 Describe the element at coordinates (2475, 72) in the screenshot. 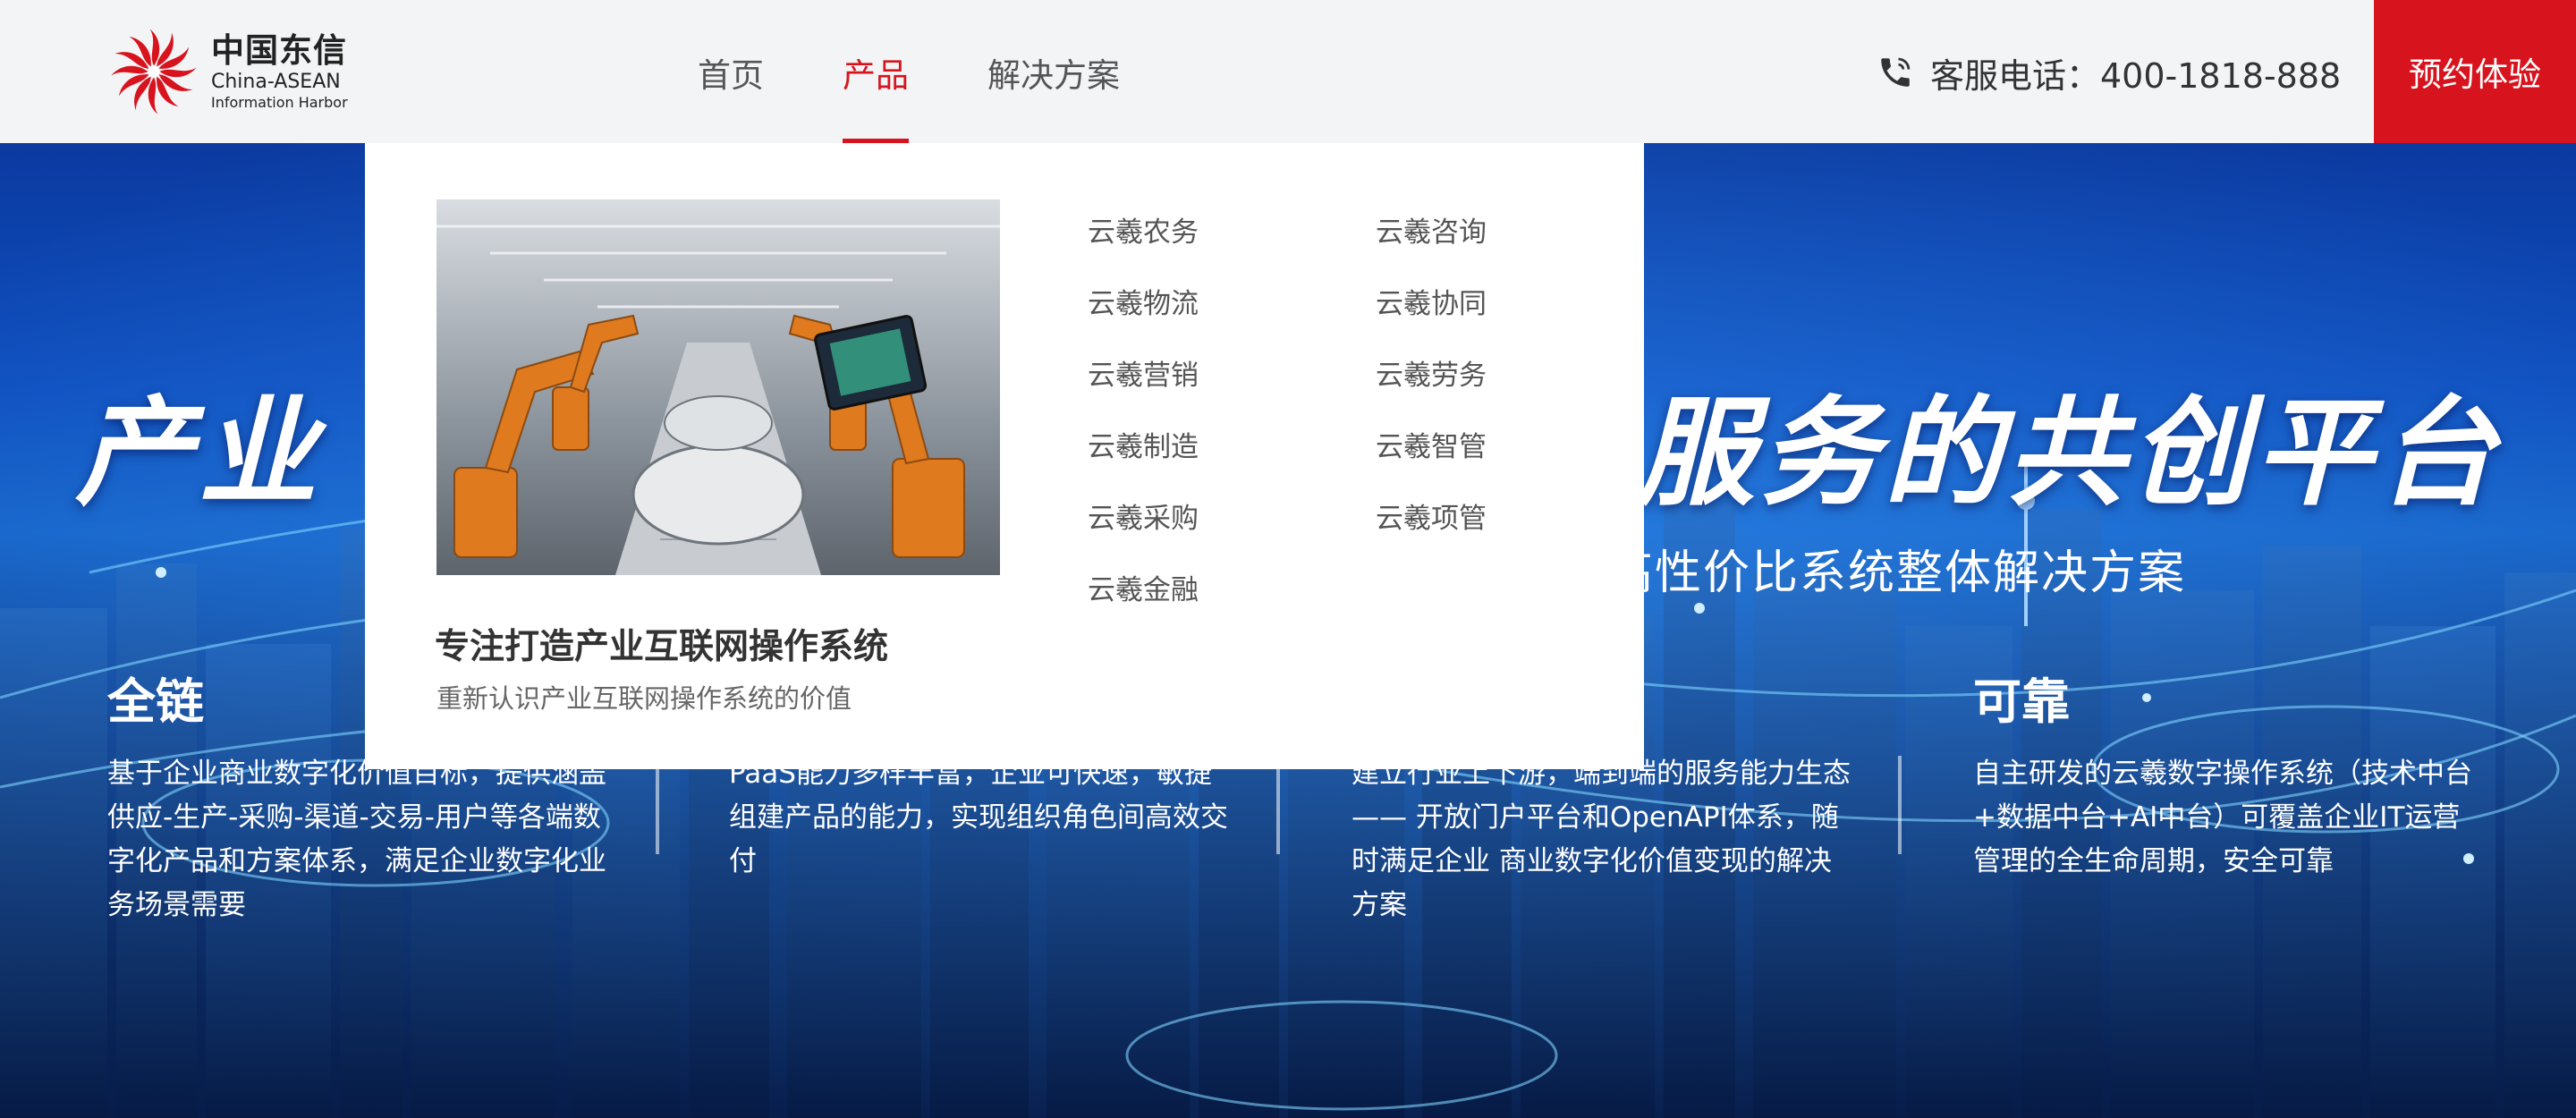

I see `book-demo-button: 预约体验` at that location.